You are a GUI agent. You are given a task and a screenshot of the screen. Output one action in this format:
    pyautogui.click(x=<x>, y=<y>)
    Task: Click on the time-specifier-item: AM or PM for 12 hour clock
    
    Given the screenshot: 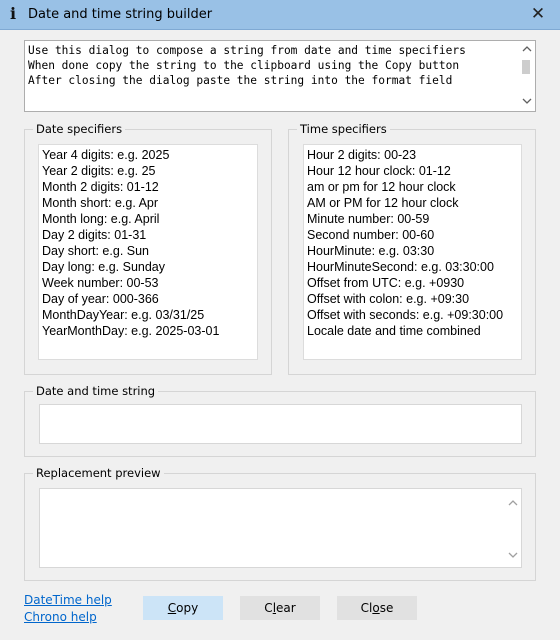 What is the action you would take?
    pyautogui.click(x=414, y=203)
    